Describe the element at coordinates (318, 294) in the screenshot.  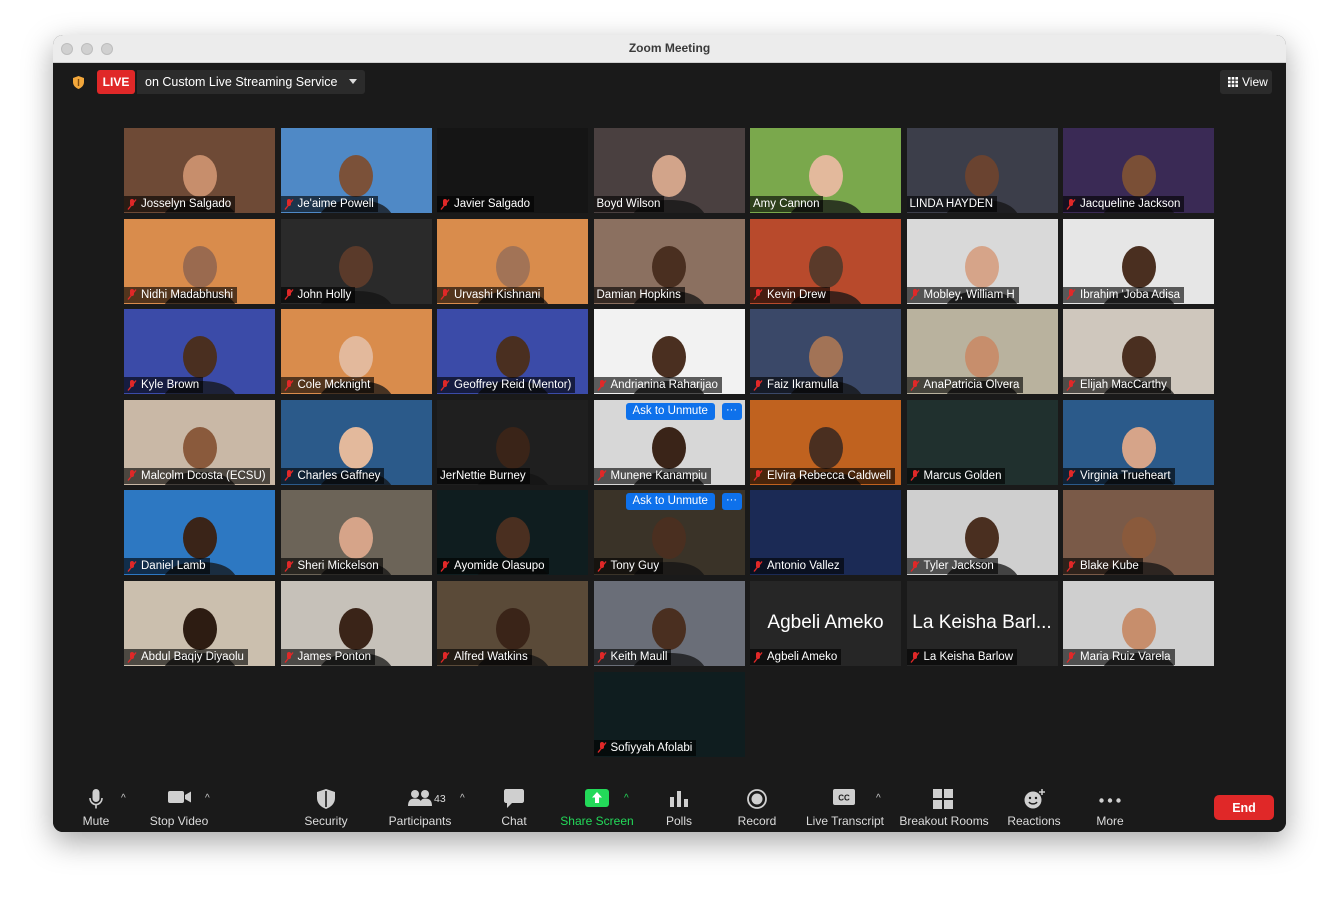
I see `participant-name-label: John Holly` at that location.